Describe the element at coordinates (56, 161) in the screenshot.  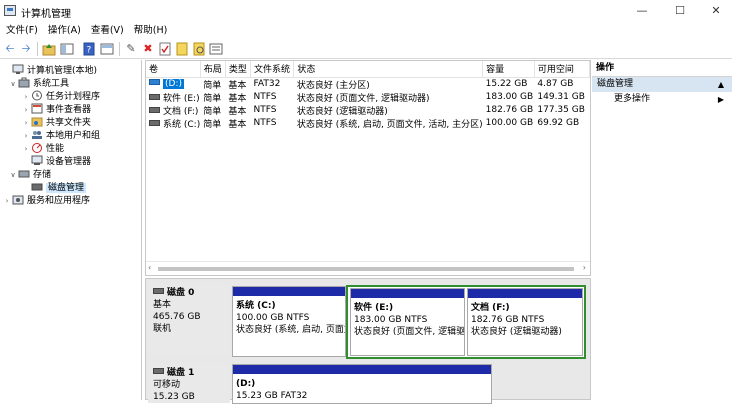
I see `tree-node-device-manager: 设备管理器` at that location.